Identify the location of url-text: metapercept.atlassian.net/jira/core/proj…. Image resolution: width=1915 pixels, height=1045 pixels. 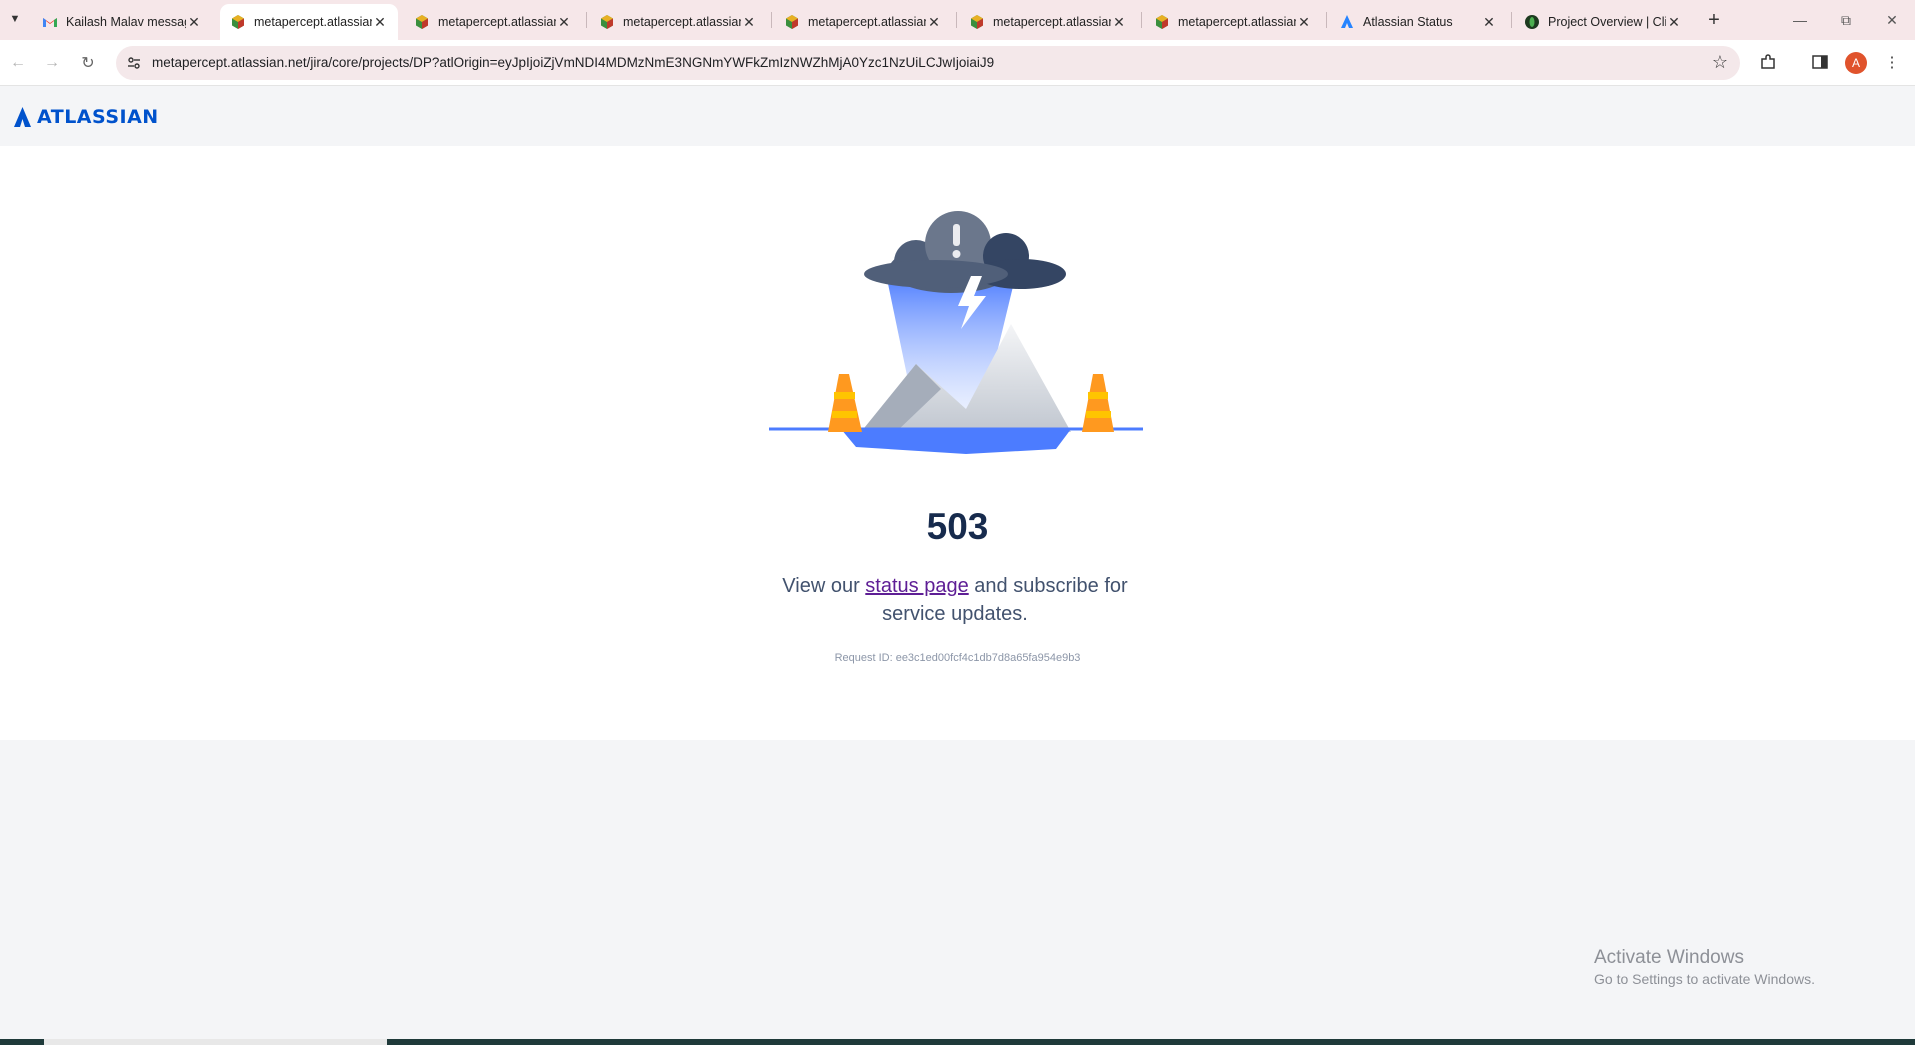
(573, 62).